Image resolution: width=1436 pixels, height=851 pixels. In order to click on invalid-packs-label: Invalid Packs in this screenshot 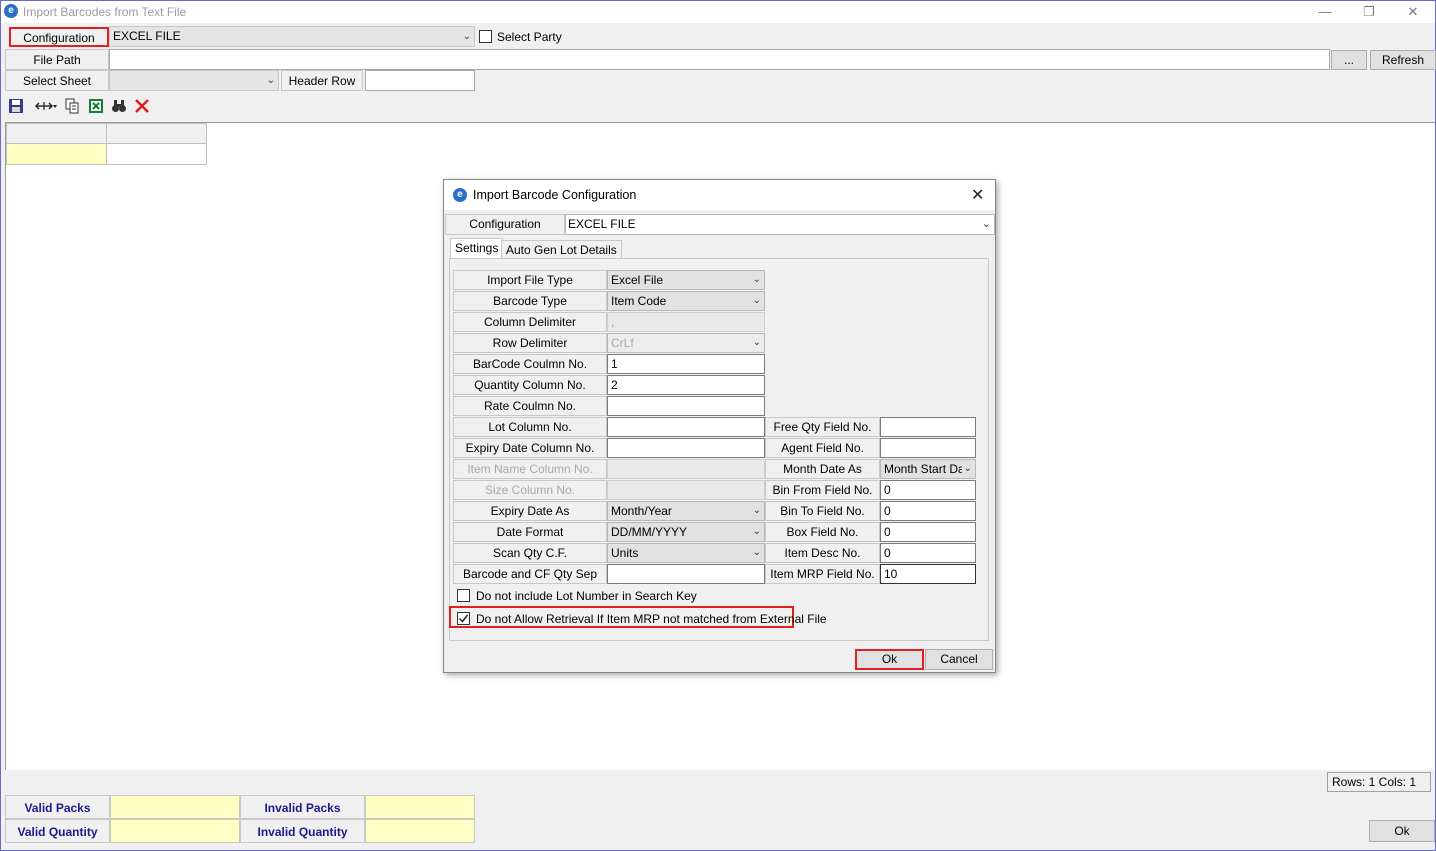, I will do `click(302, 807)`.